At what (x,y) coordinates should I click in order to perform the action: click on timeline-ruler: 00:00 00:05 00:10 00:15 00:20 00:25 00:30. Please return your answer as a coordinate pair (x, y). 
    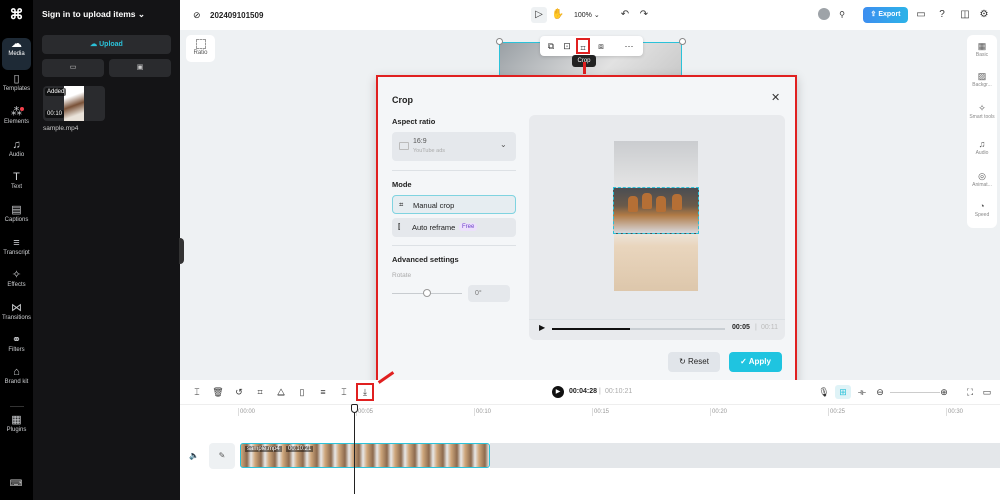
    Looking at the image, I should click on (590, 412).